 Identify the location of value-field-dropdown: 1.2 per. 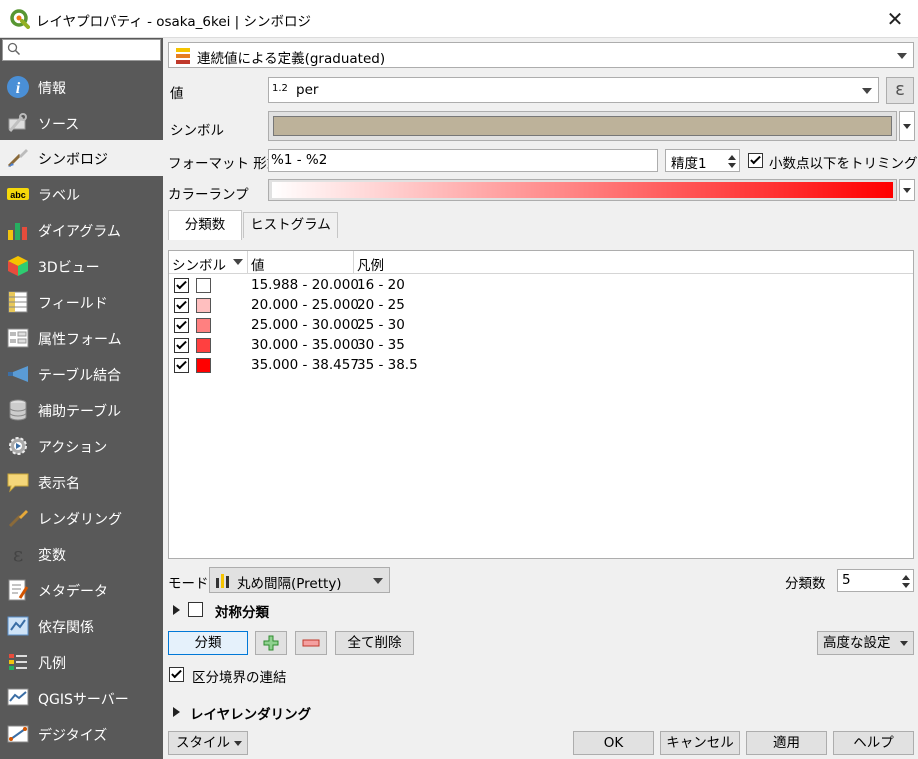
(573, 90).